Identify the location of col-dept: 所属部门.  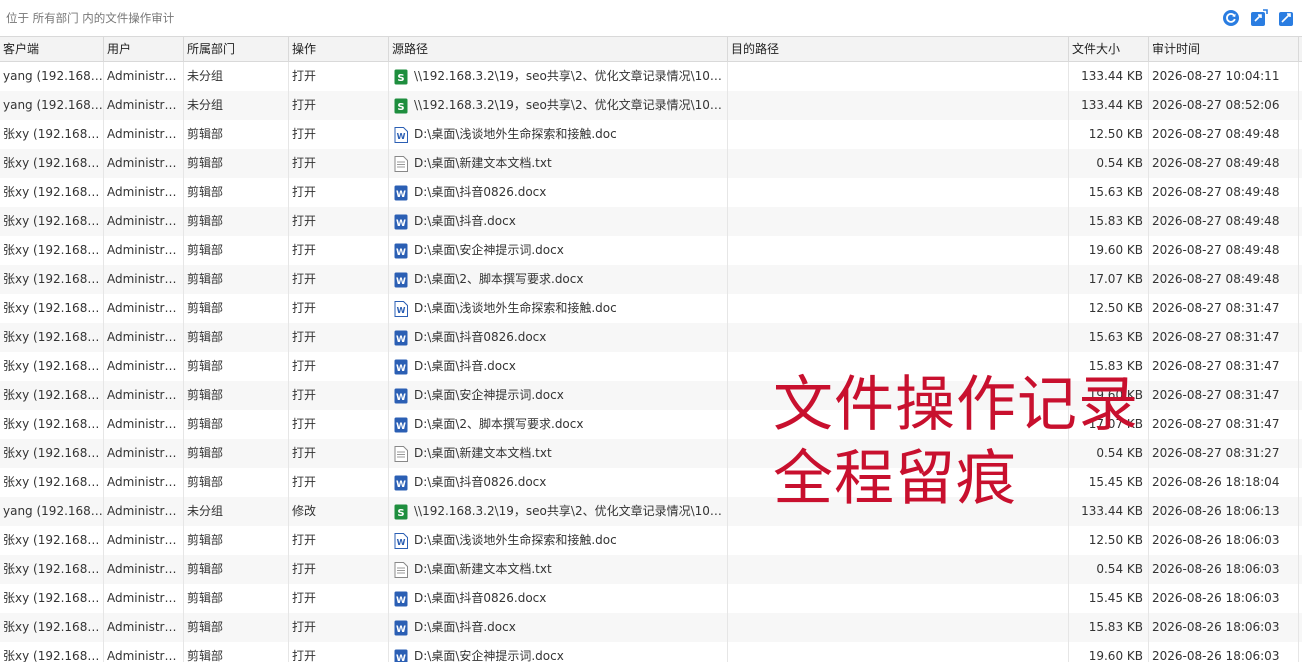
(236, 49).